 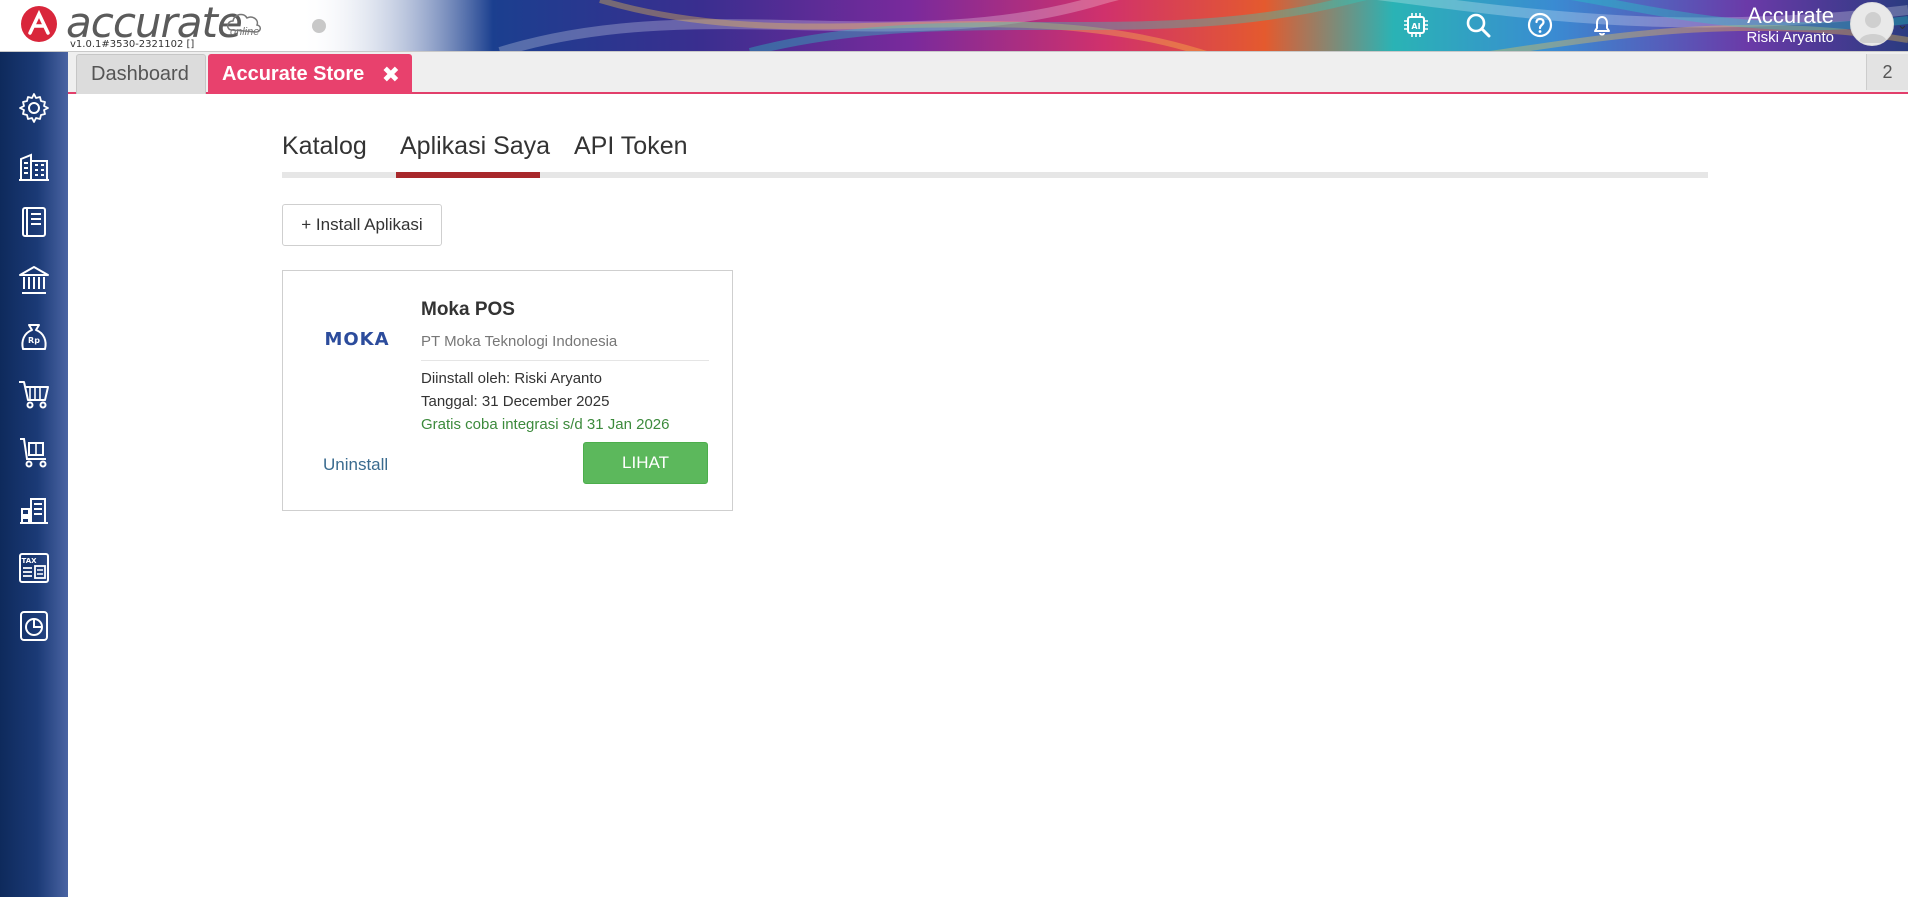 I want to click on tab-dashboard-label: Dashboard, so click(x=140, y=74).